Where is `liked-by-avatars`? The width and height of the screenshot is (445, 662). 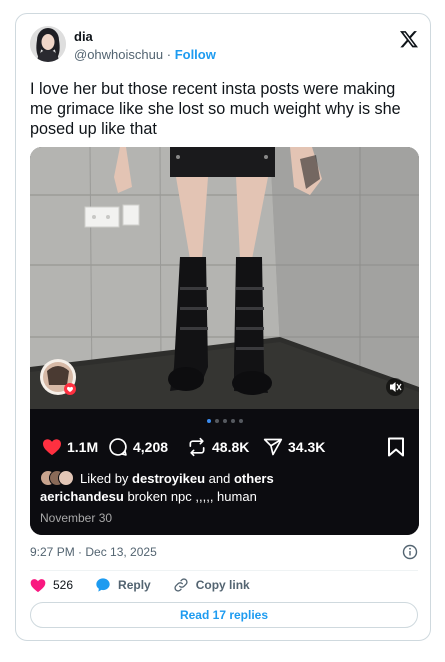 liked-by-avatars is located at coordinates (58, 478).